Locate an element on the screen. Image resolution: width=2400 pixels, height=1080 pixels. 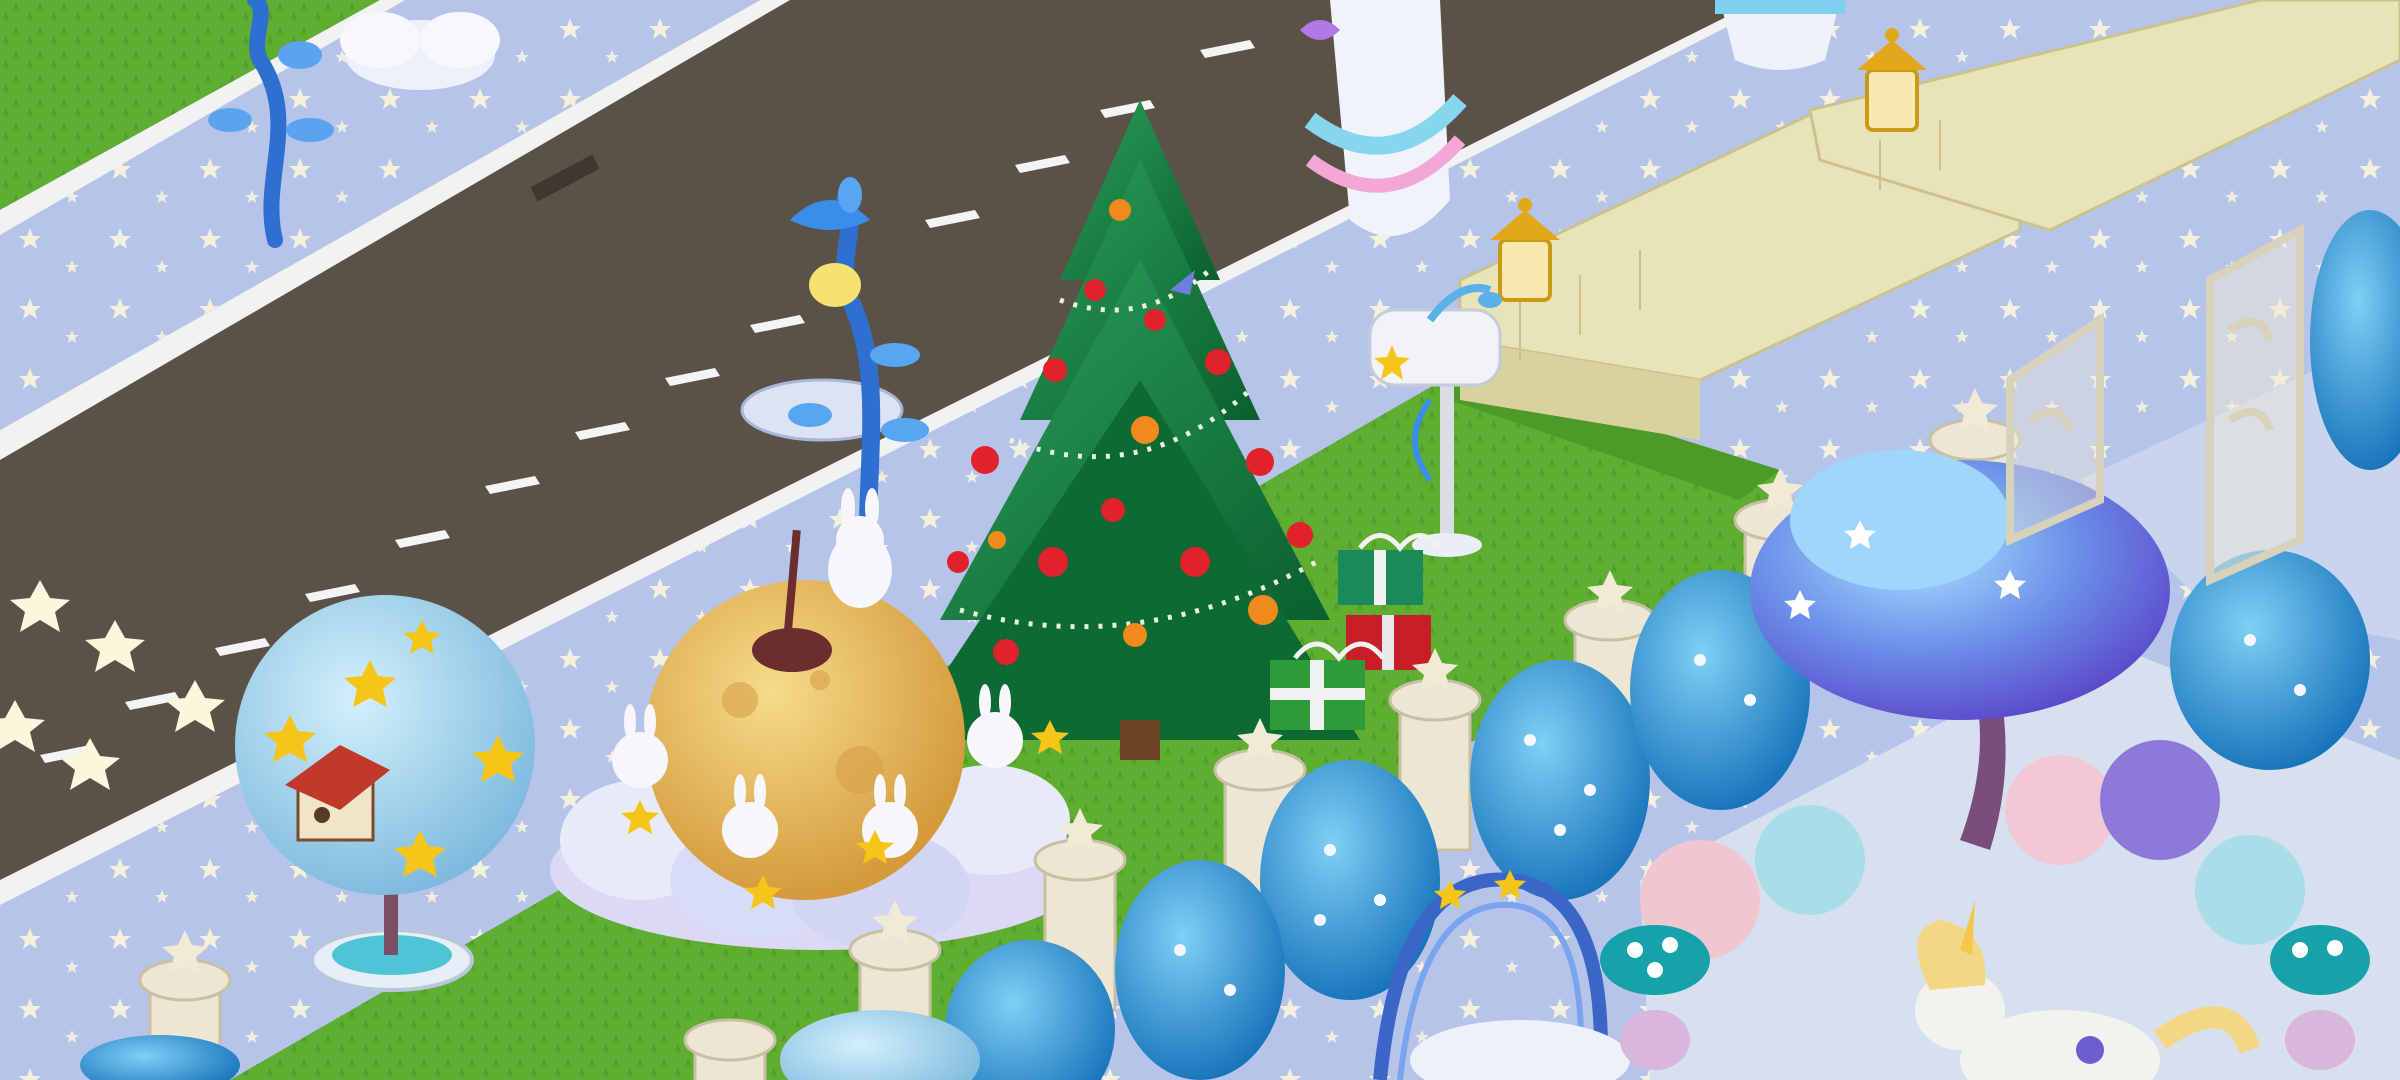
star-mailbox is located at coordinates (1435, 420).